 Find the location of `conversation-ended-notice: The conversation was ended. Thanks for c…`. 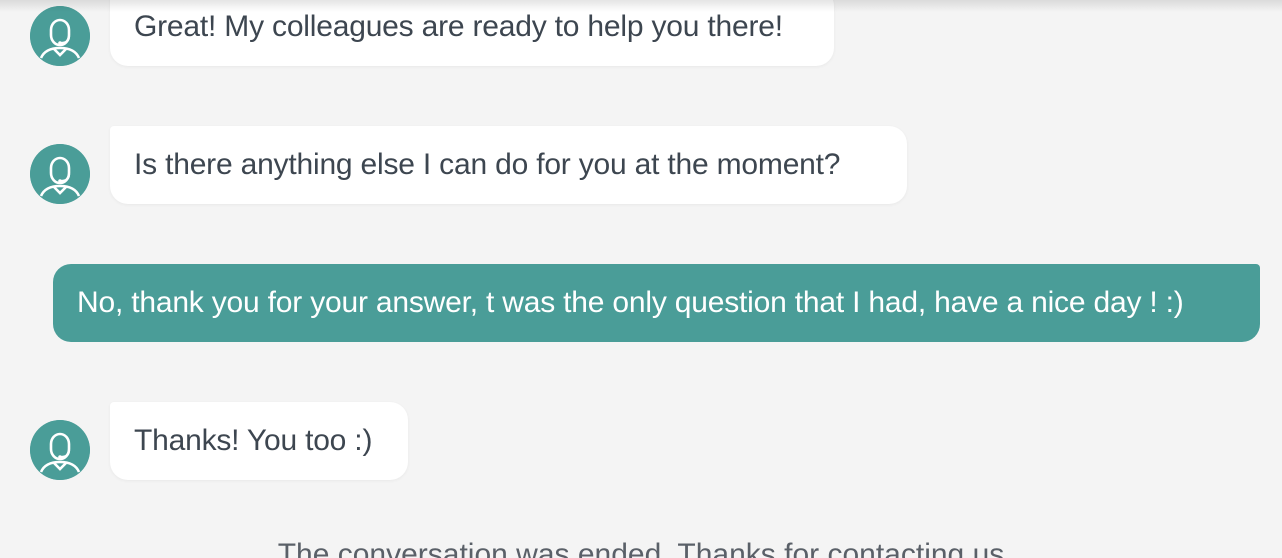

conversation-ended-notice: The conversation was ended. Thanks for c… is located at coordinates (641, 548).